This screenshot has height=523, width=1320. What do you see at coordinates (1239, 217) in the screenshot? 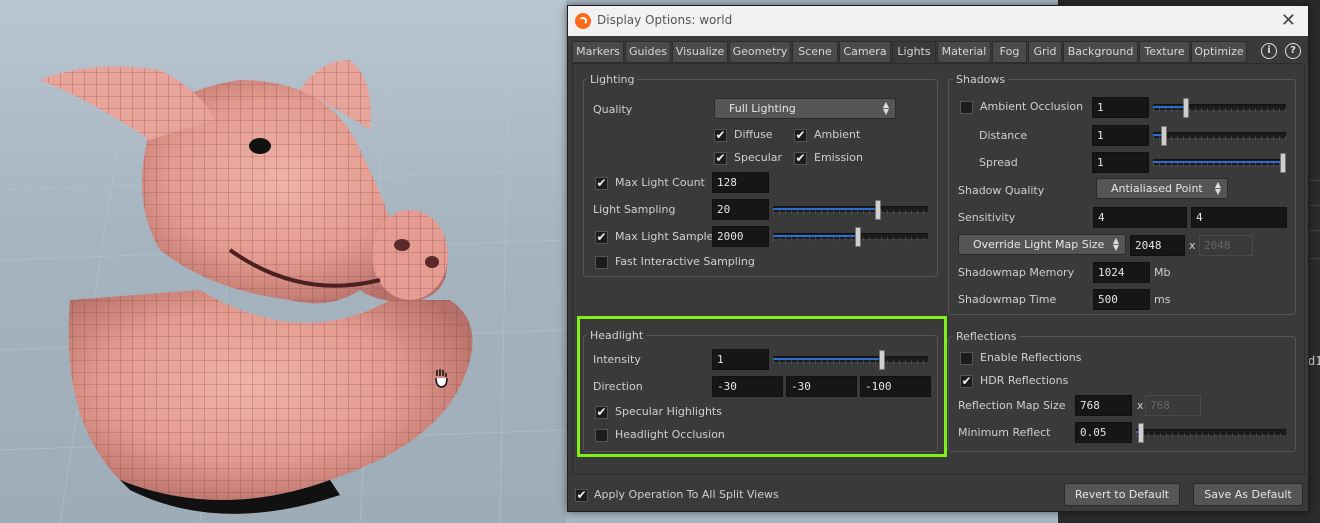
I see `sensitivity-b-field: 4` at bounding box center [1239, 217].